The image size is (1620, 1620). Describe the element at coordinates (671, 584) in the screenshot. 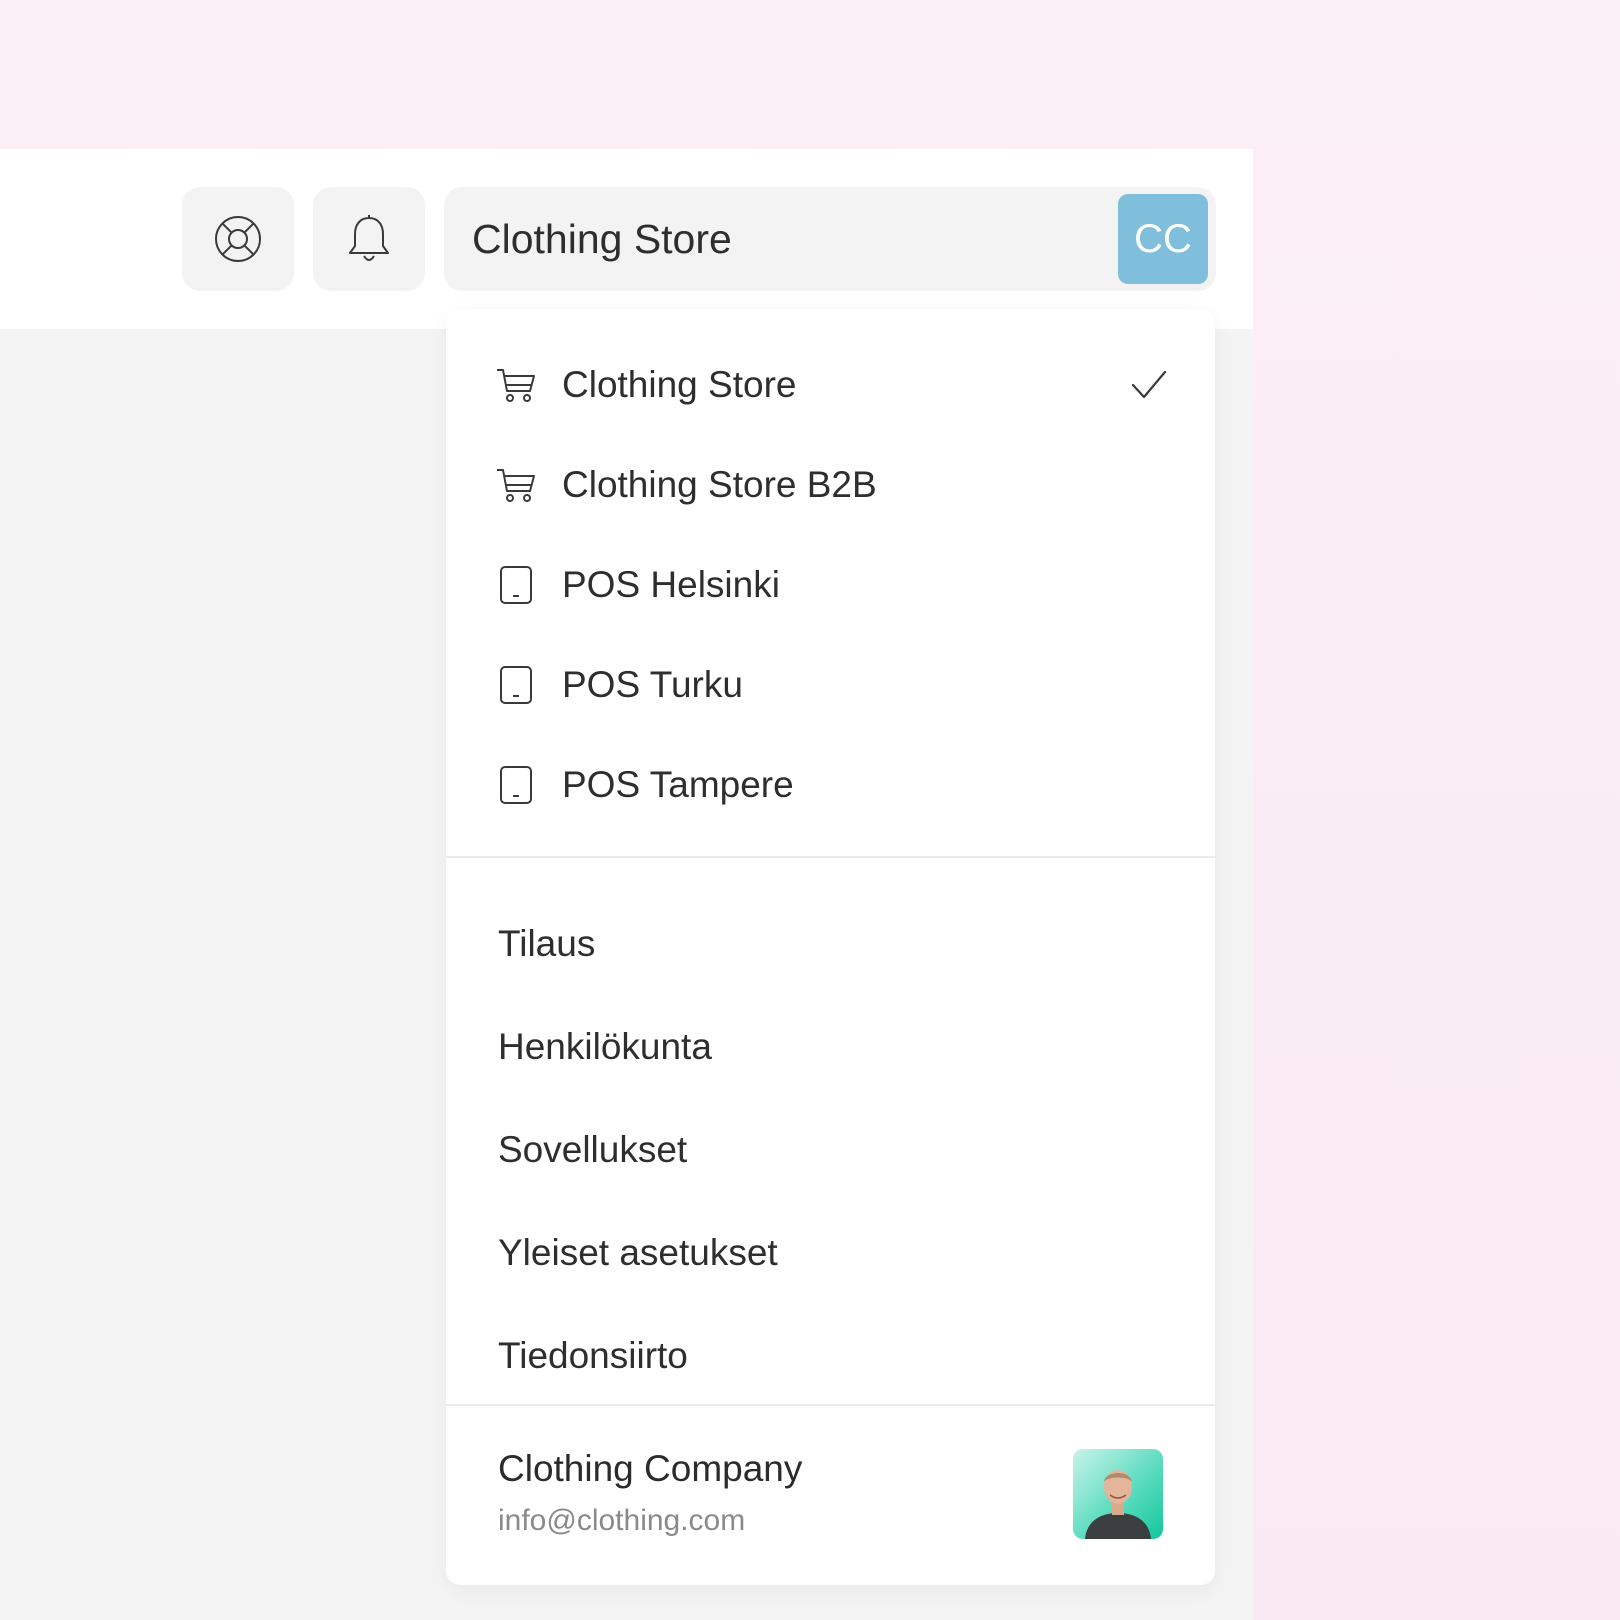

I see `store-item-label: POS Helsinki` at that location.